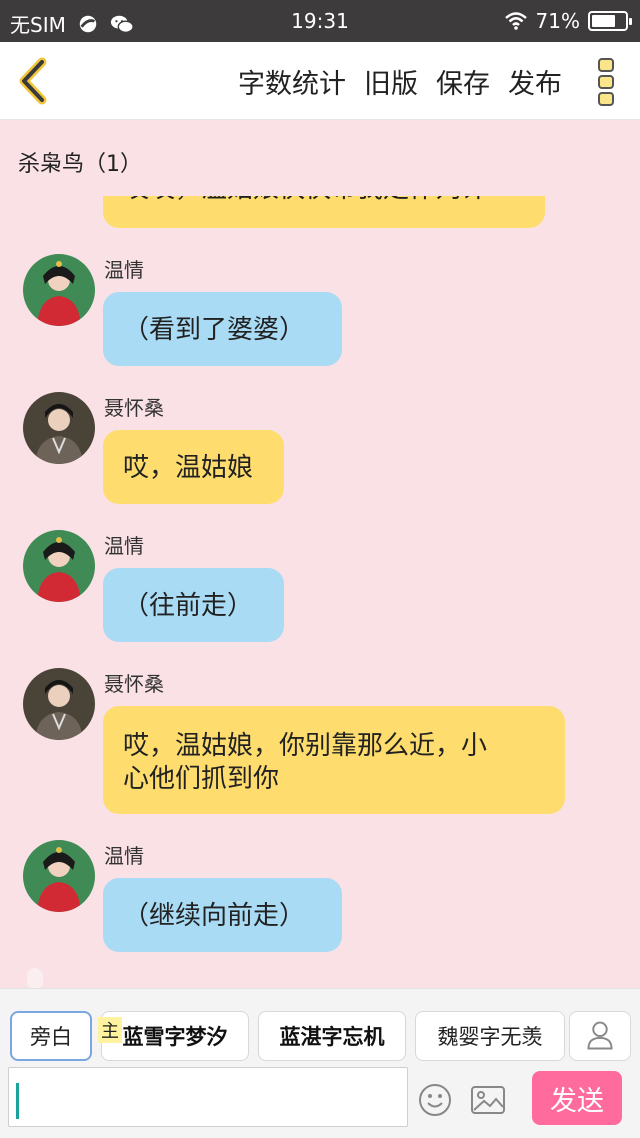 The height and width of the screenshot is (1138, 640). I want to click on editor-toolbar: 字数统计 旧版 保存 发布, so click(320, 81).